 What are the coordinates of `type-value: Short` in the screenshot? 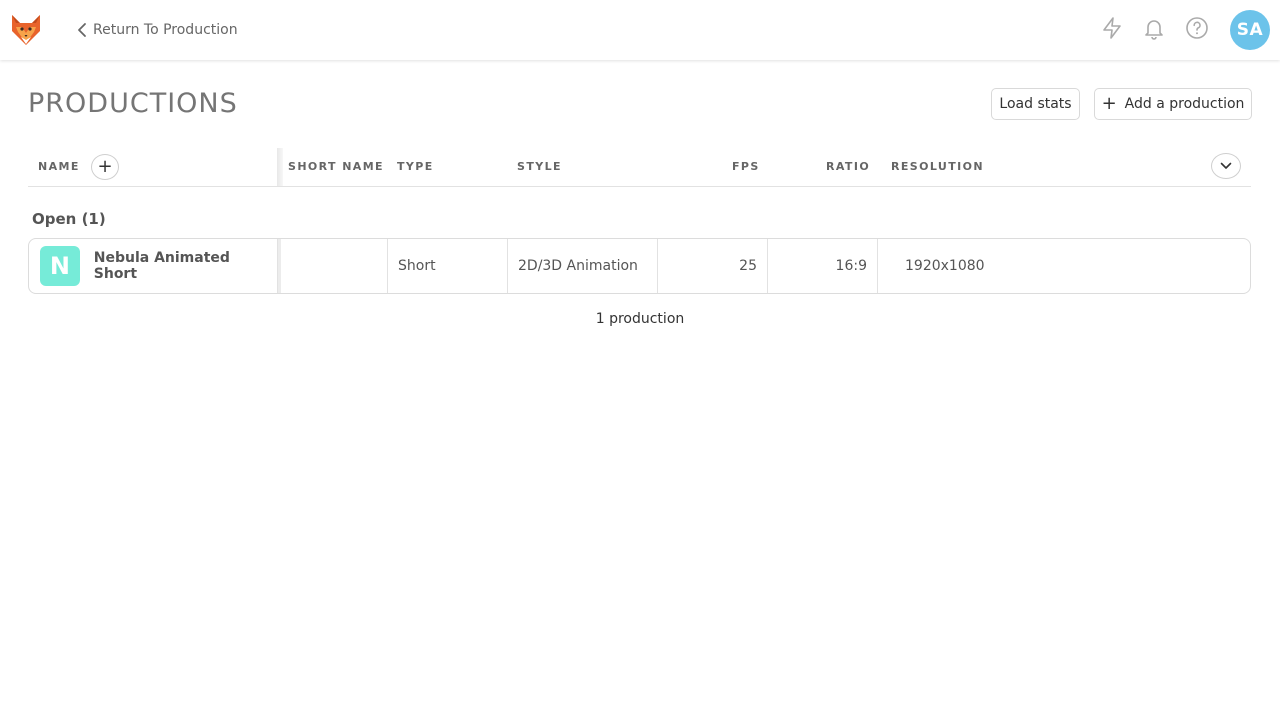 It's located at (417, 266).